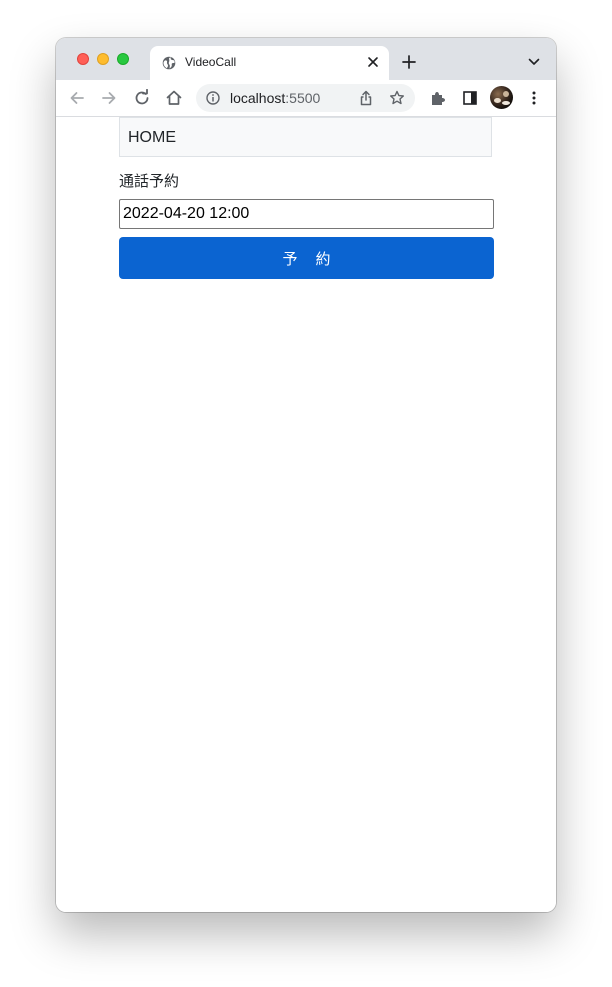 The height and width of the screenshot is (987, 612). Describe the element at coordinates (409, 62) in the screenshot. I see `new-tab-icon` at that location.